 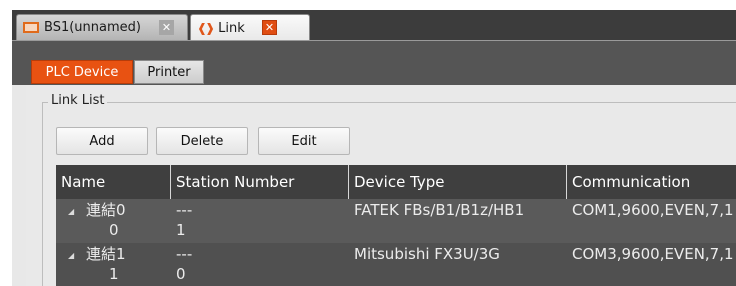 I want to click on link-list-label: Link List, so click(x=78, y=100).